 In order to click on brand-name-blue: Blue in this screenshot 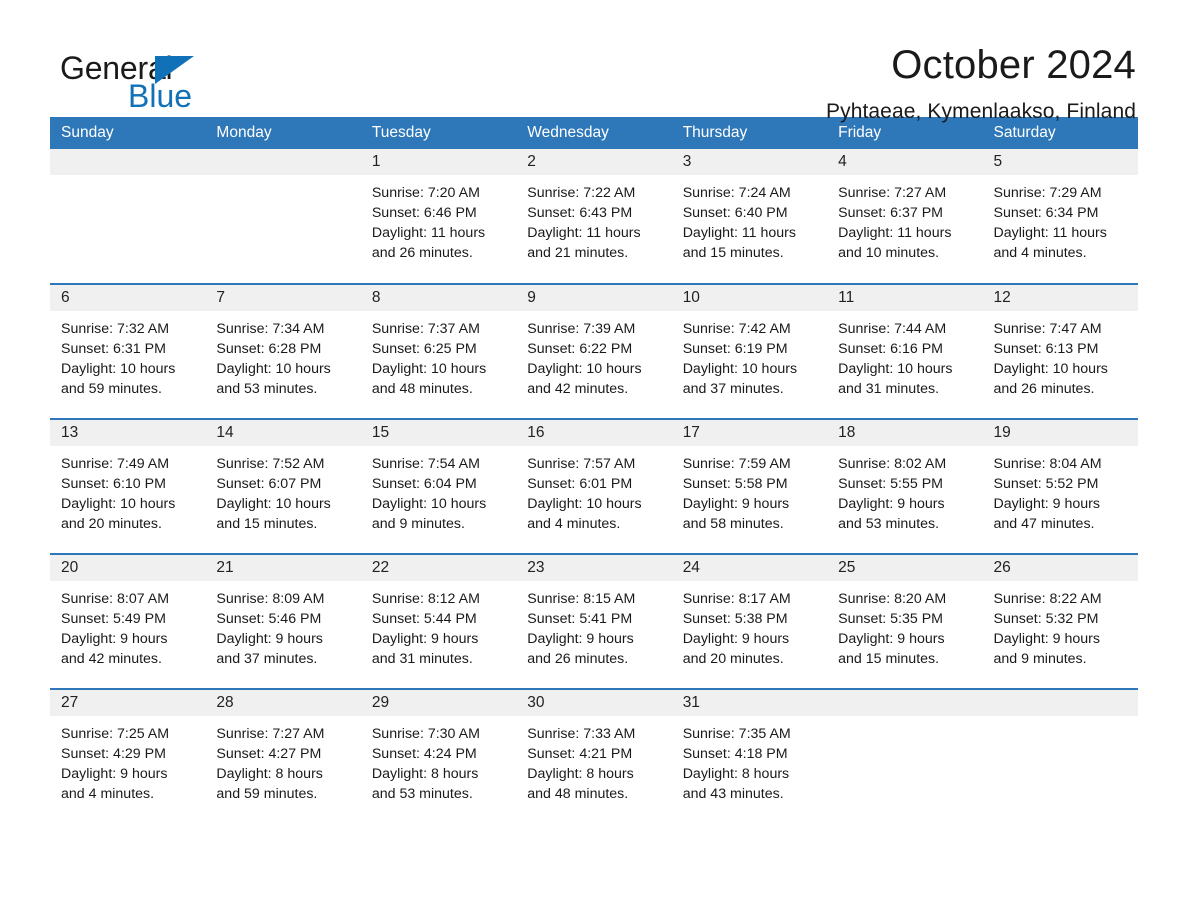, I will do `click(160, 96)`.